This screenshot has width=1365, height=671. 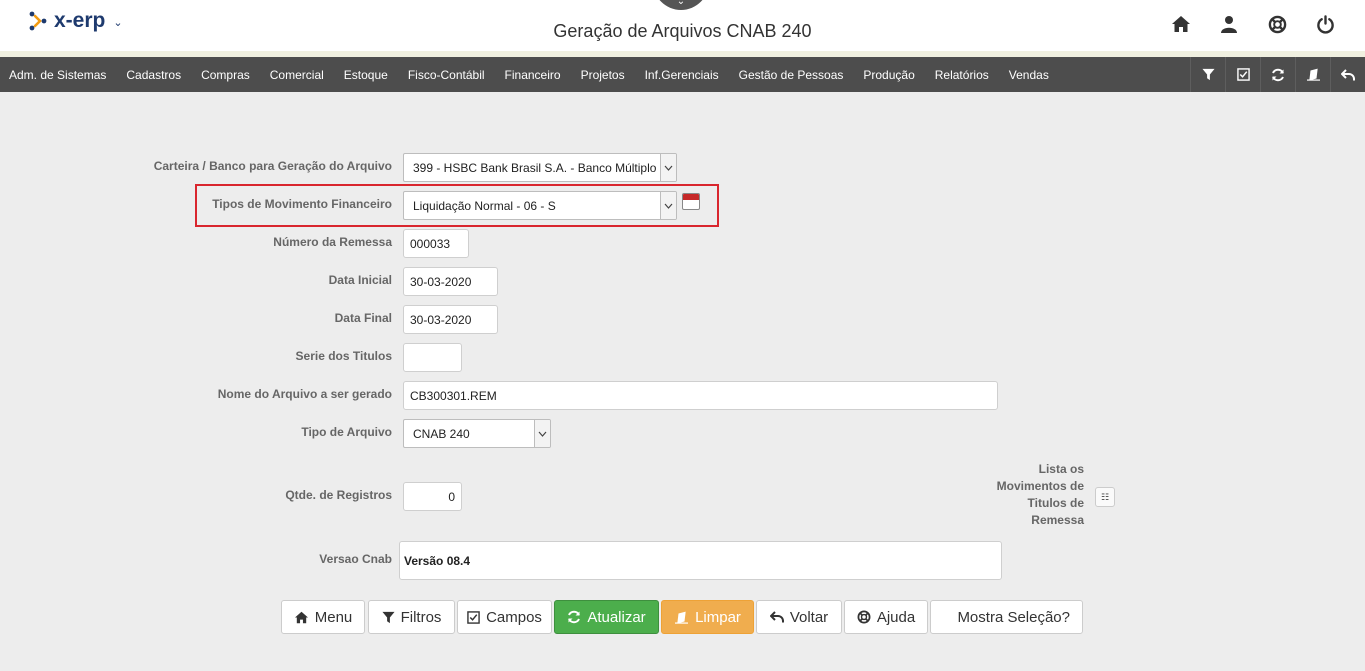 I want to click on user-icon, so click(x=1229, y=24).